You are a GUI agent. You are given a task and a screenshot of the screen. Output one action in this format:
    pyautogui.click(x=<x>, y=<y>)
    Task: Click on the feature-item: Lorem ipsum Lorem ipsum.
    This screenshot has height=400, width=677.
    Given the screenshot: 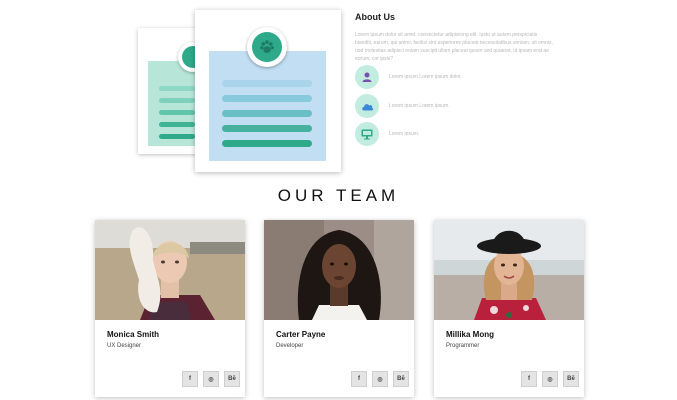 What is the action you would take?
    pyautogui.click(x=455, y=106)
    